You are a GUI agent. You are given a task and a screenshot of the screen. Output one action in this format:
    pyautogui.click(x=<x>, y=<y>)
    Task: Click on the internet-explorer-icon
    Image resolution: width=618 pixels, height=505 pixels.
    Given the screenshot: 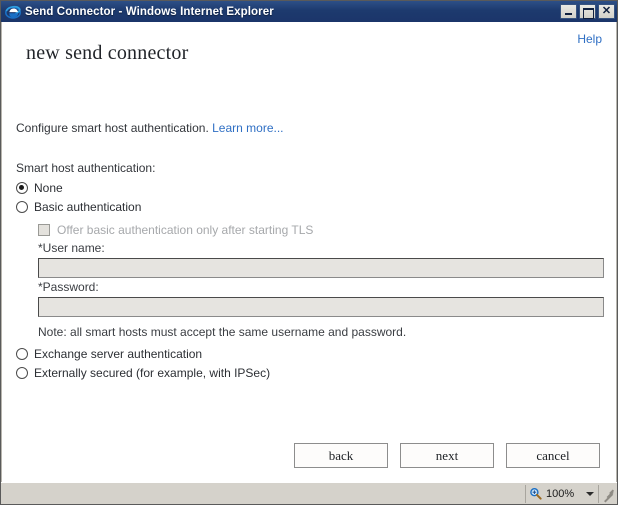 What is the action you would take?
    pyautogui.click(x=13, y=12)
    